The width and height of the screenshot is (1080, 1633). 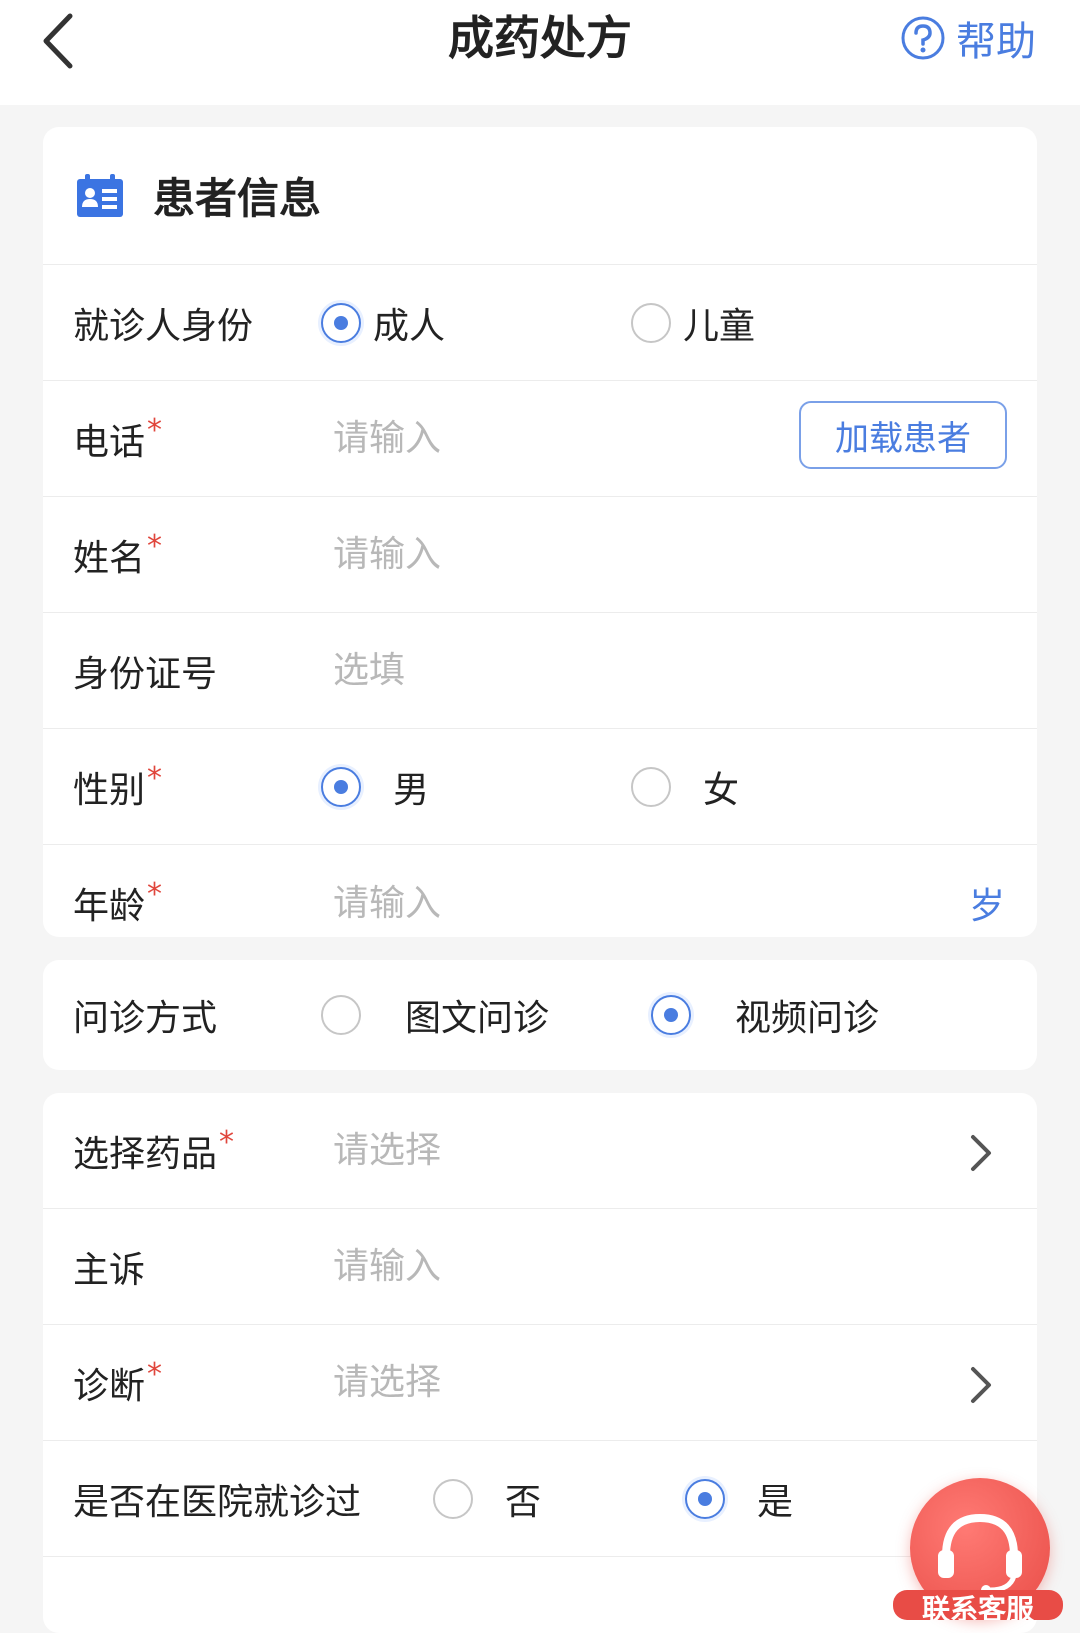 I want to click on visited-row: 是否在医院就诊过 否 是, so click(x=540, y=1499).